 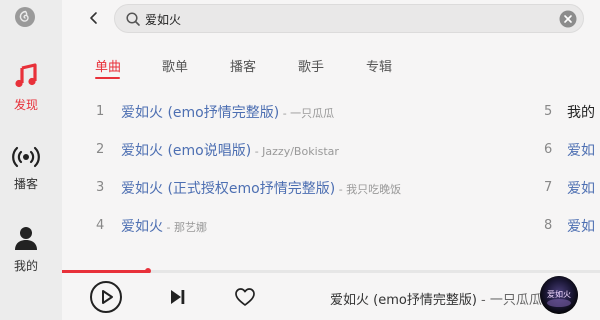 I want to click on song-artist: Jazzy/Bokistar, so click(x=300, y=151).